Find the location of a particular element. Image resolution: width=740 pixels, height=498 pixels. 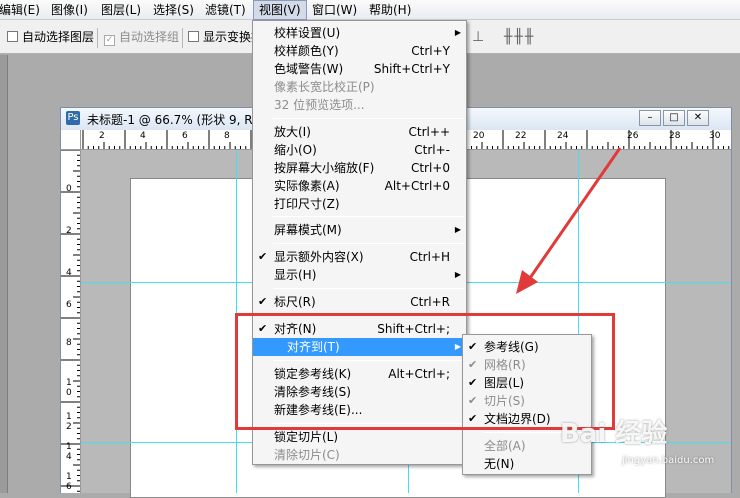

baidu-watermark: Bai 经验 jingyan.baidu.com is located at coordinates (650, 445).